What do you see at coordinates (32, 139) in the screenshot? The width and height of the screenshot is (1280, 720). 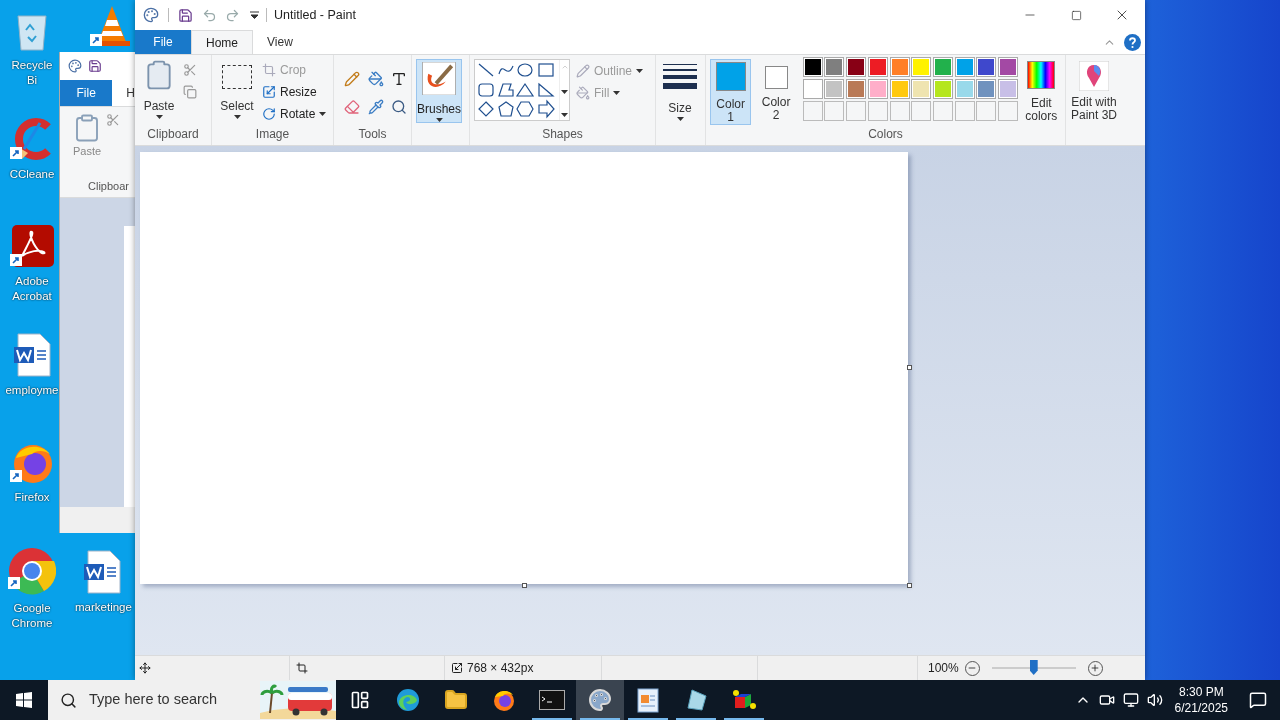 I see `cleaner-icon` at bounding box center [32, 139].